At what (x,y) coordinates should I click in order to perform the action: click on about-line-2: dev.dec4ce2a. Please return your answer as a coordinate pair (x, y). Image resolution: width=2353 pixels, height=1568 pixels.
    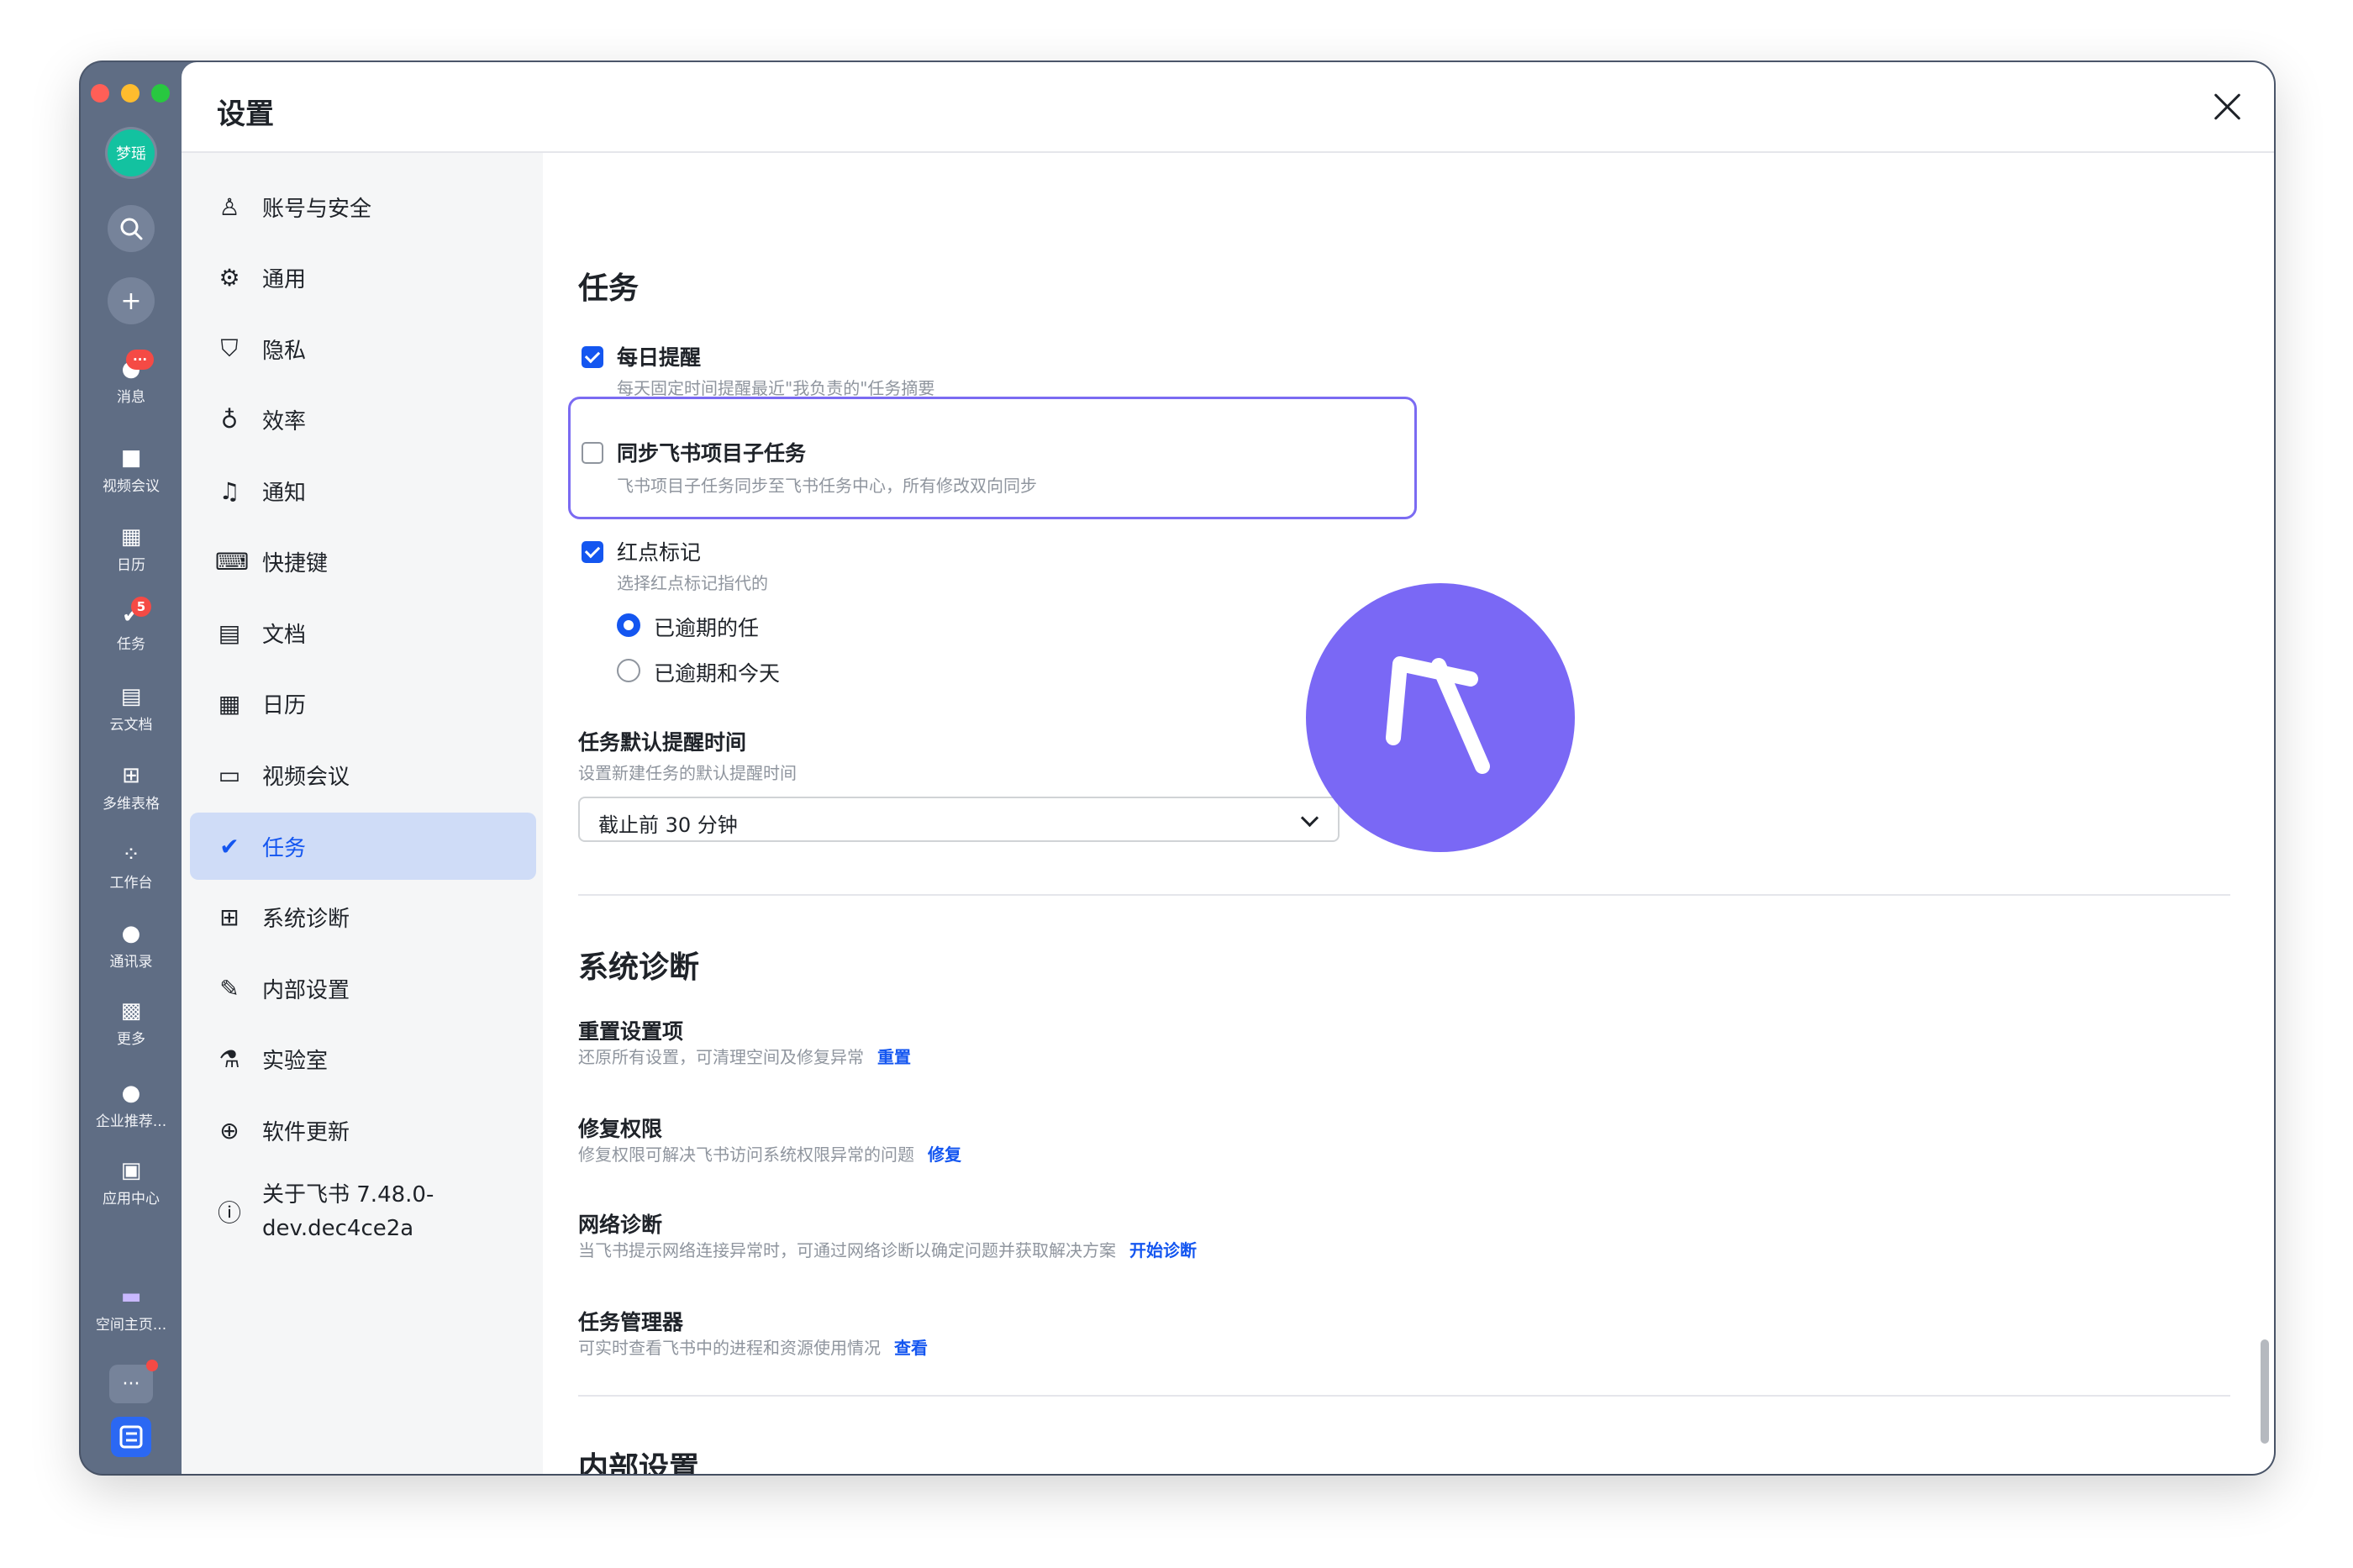
    Looking at the image, I should click on (338, 1228).